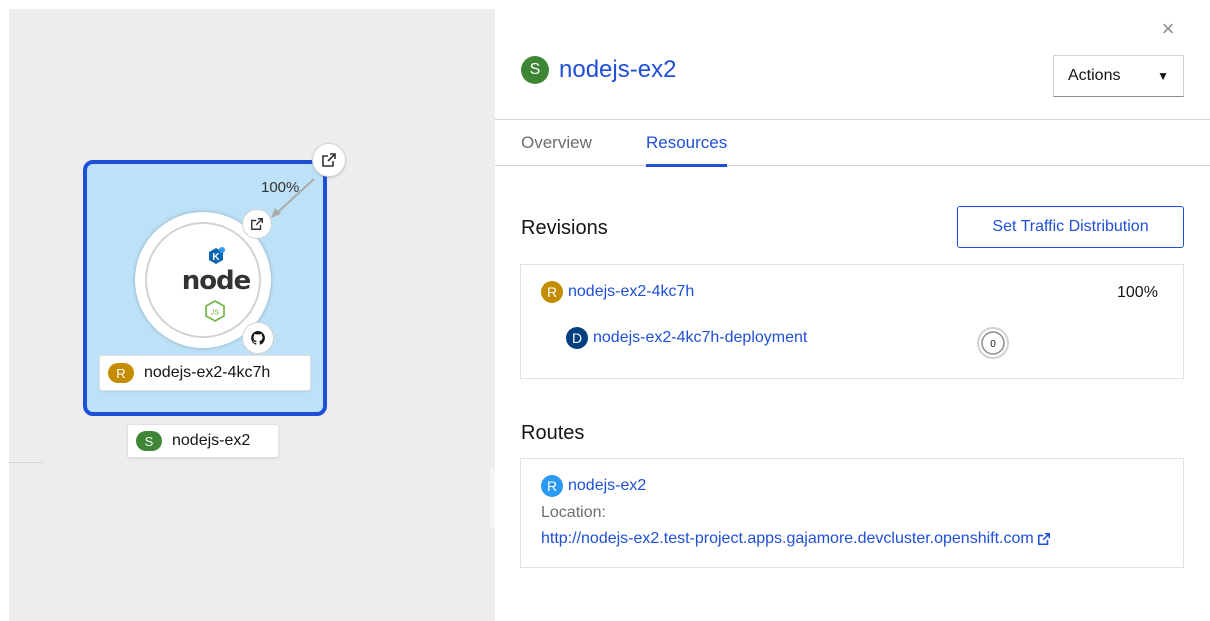 The width and height of the screenshot is (1210, 621). Describe the element at coordinates (211, 440) in the screenshot. I see `service-node-name: nodejs-ex2` at that location.